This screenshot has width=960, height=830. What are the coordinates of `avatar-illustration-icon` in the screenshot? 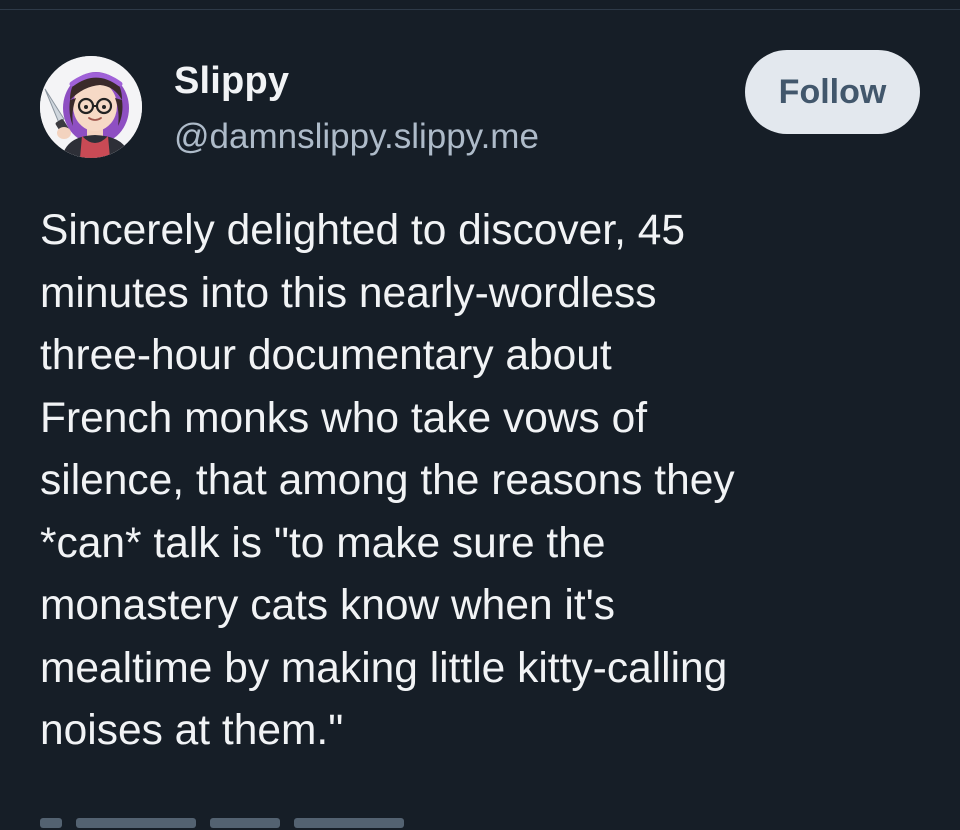 It's located at (91, 107).